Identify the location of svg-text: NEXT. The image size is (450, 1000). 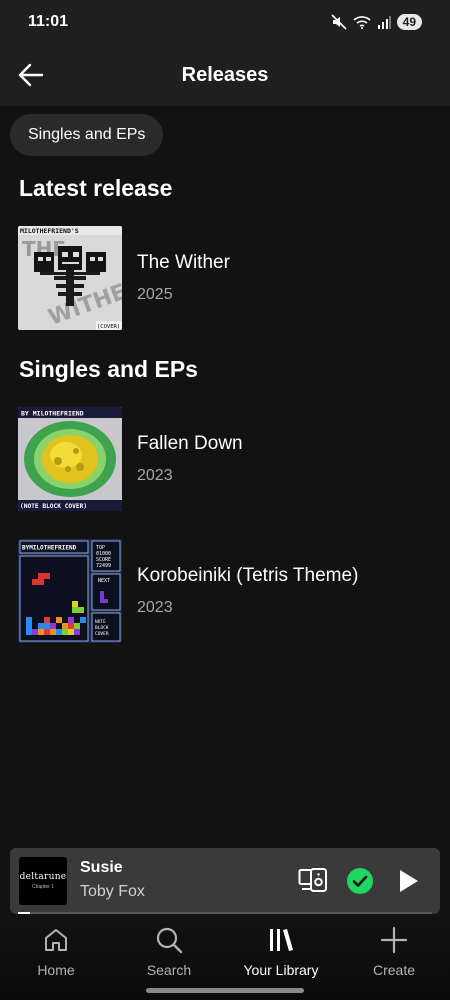
(104, 581).